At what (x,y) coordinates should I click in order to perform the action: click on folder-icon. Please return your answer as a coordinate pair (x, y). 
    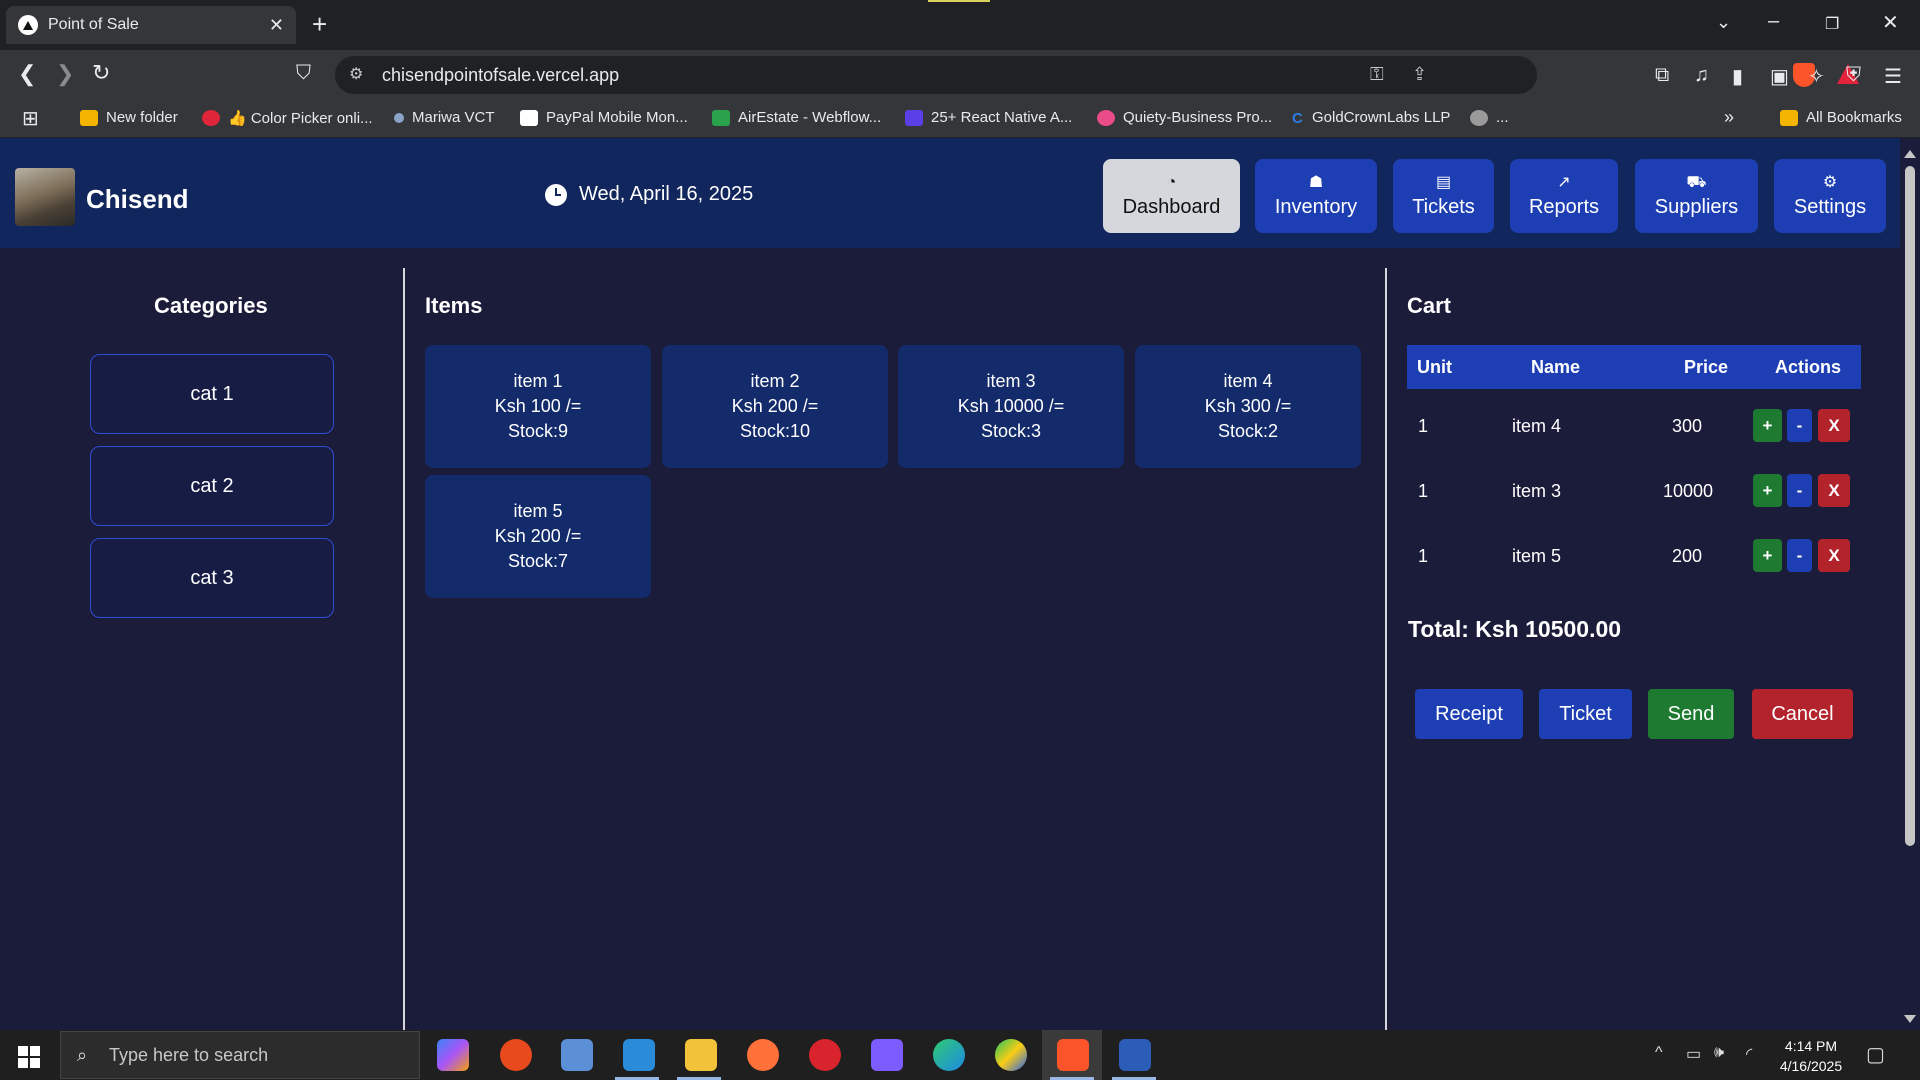
    Looking at the image, I should click on (89, 117).